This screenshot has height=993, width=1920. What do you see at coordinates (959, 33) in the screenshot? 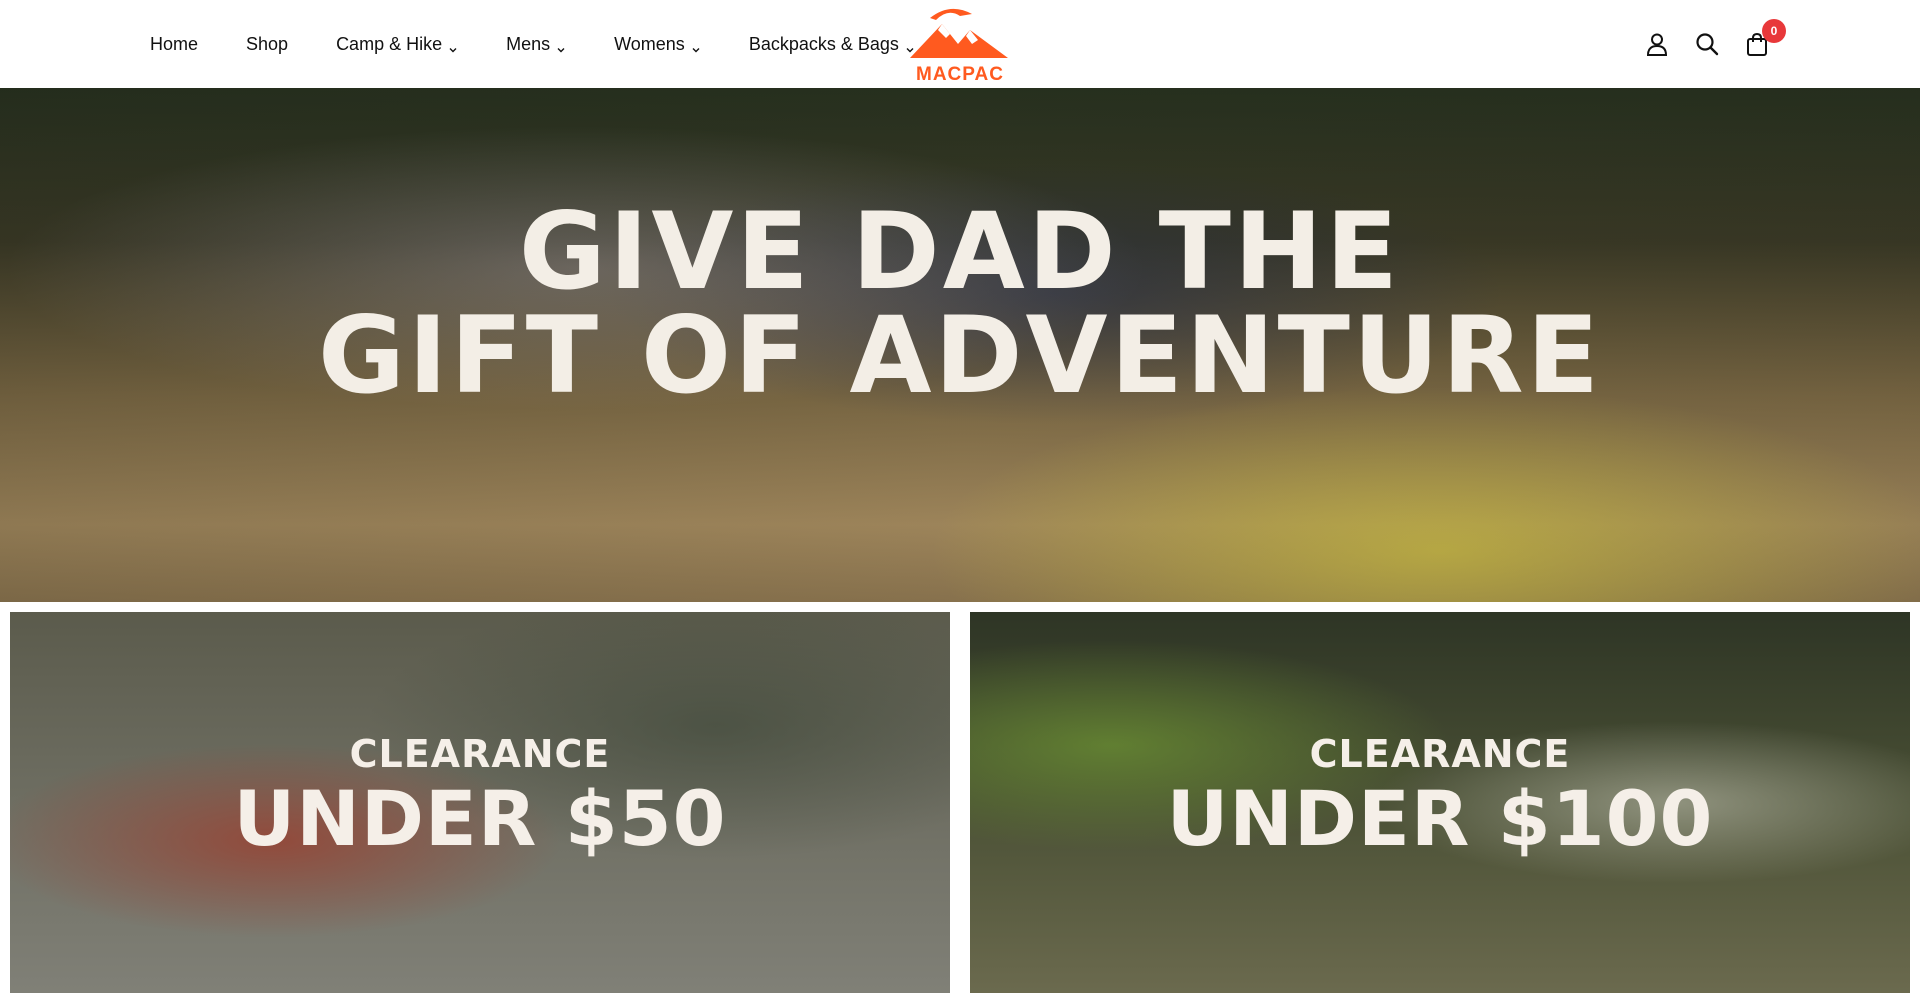
I see `mountain-logo-icon` at bounding box center [959, 33].